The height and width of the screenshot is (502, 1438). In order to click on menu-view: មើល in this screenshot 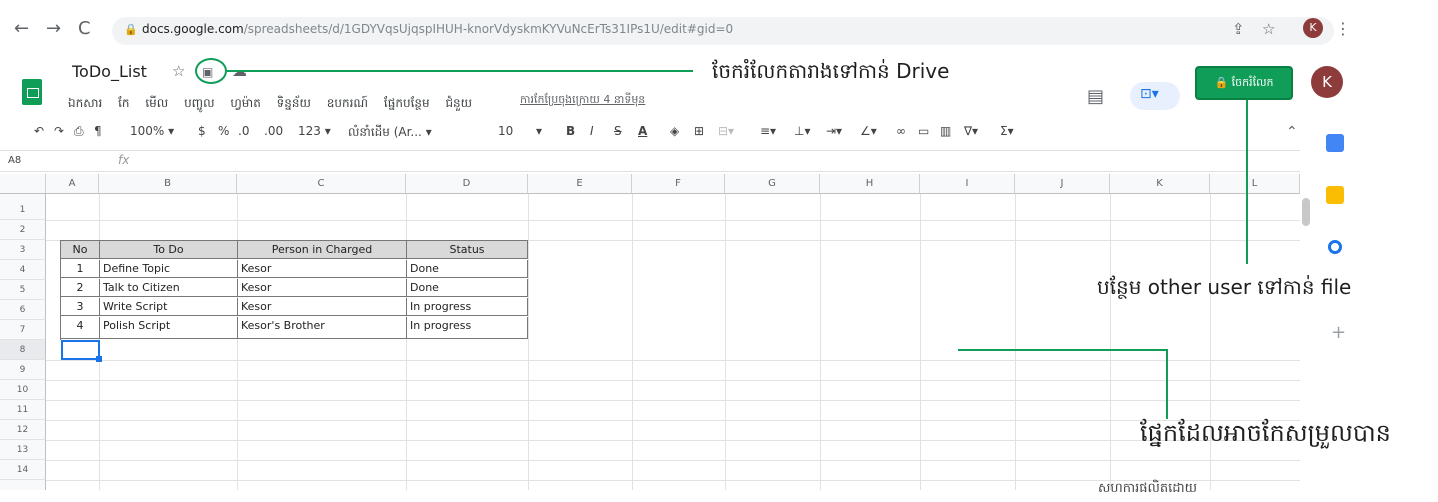, I will do `click(156, 103)`.